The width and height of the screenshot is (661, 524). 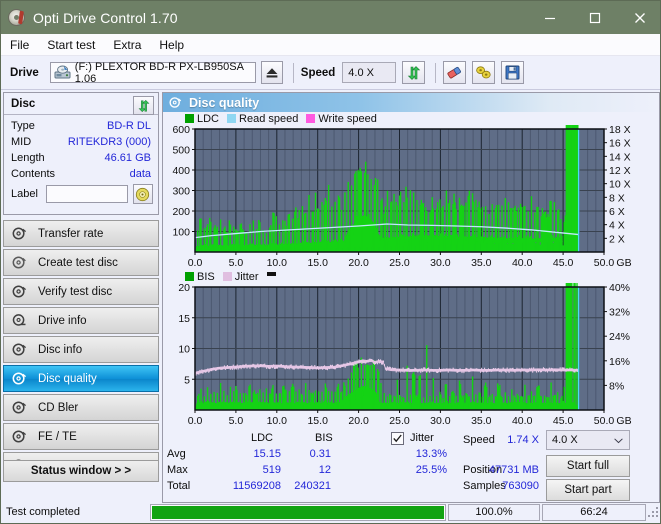 What do you see at coordinates (19, 45) in the screenshot?
I see `menu-file: File` at bounding box center [19, 45].